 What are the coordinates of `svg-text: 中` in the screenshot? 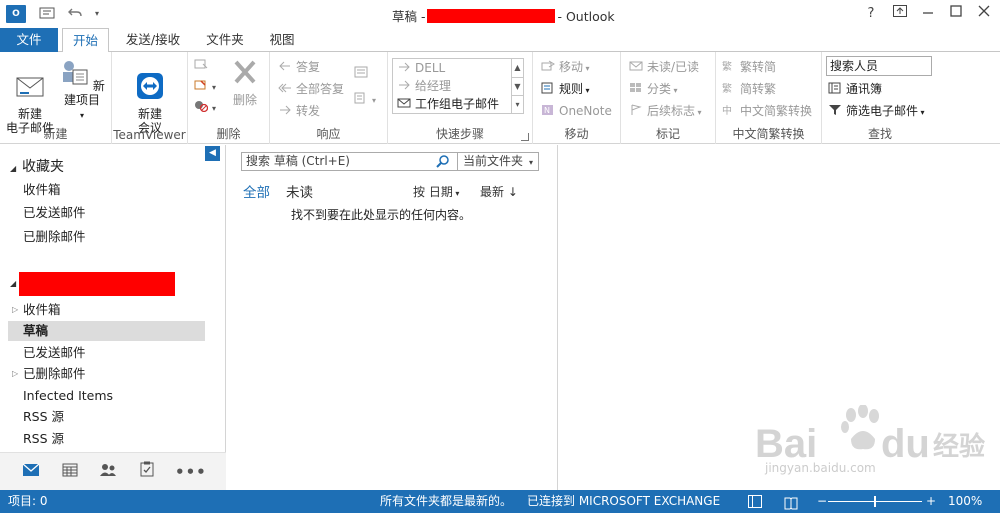 It's located at (727, 110).